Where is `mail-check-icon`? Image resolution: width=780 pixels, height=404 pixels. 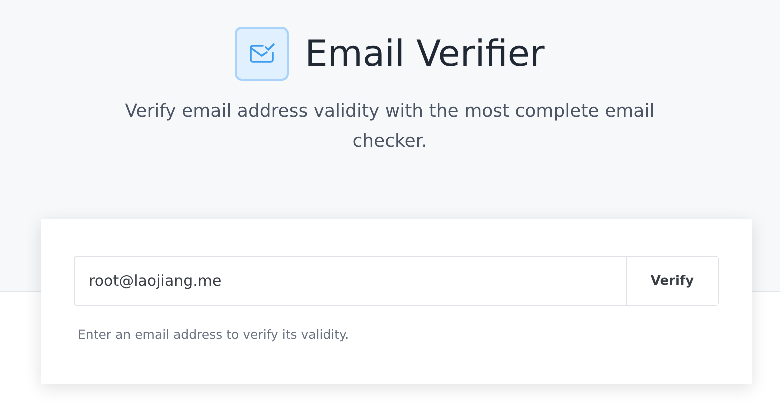
mail-check-icon is located at coordinates (262, 54).